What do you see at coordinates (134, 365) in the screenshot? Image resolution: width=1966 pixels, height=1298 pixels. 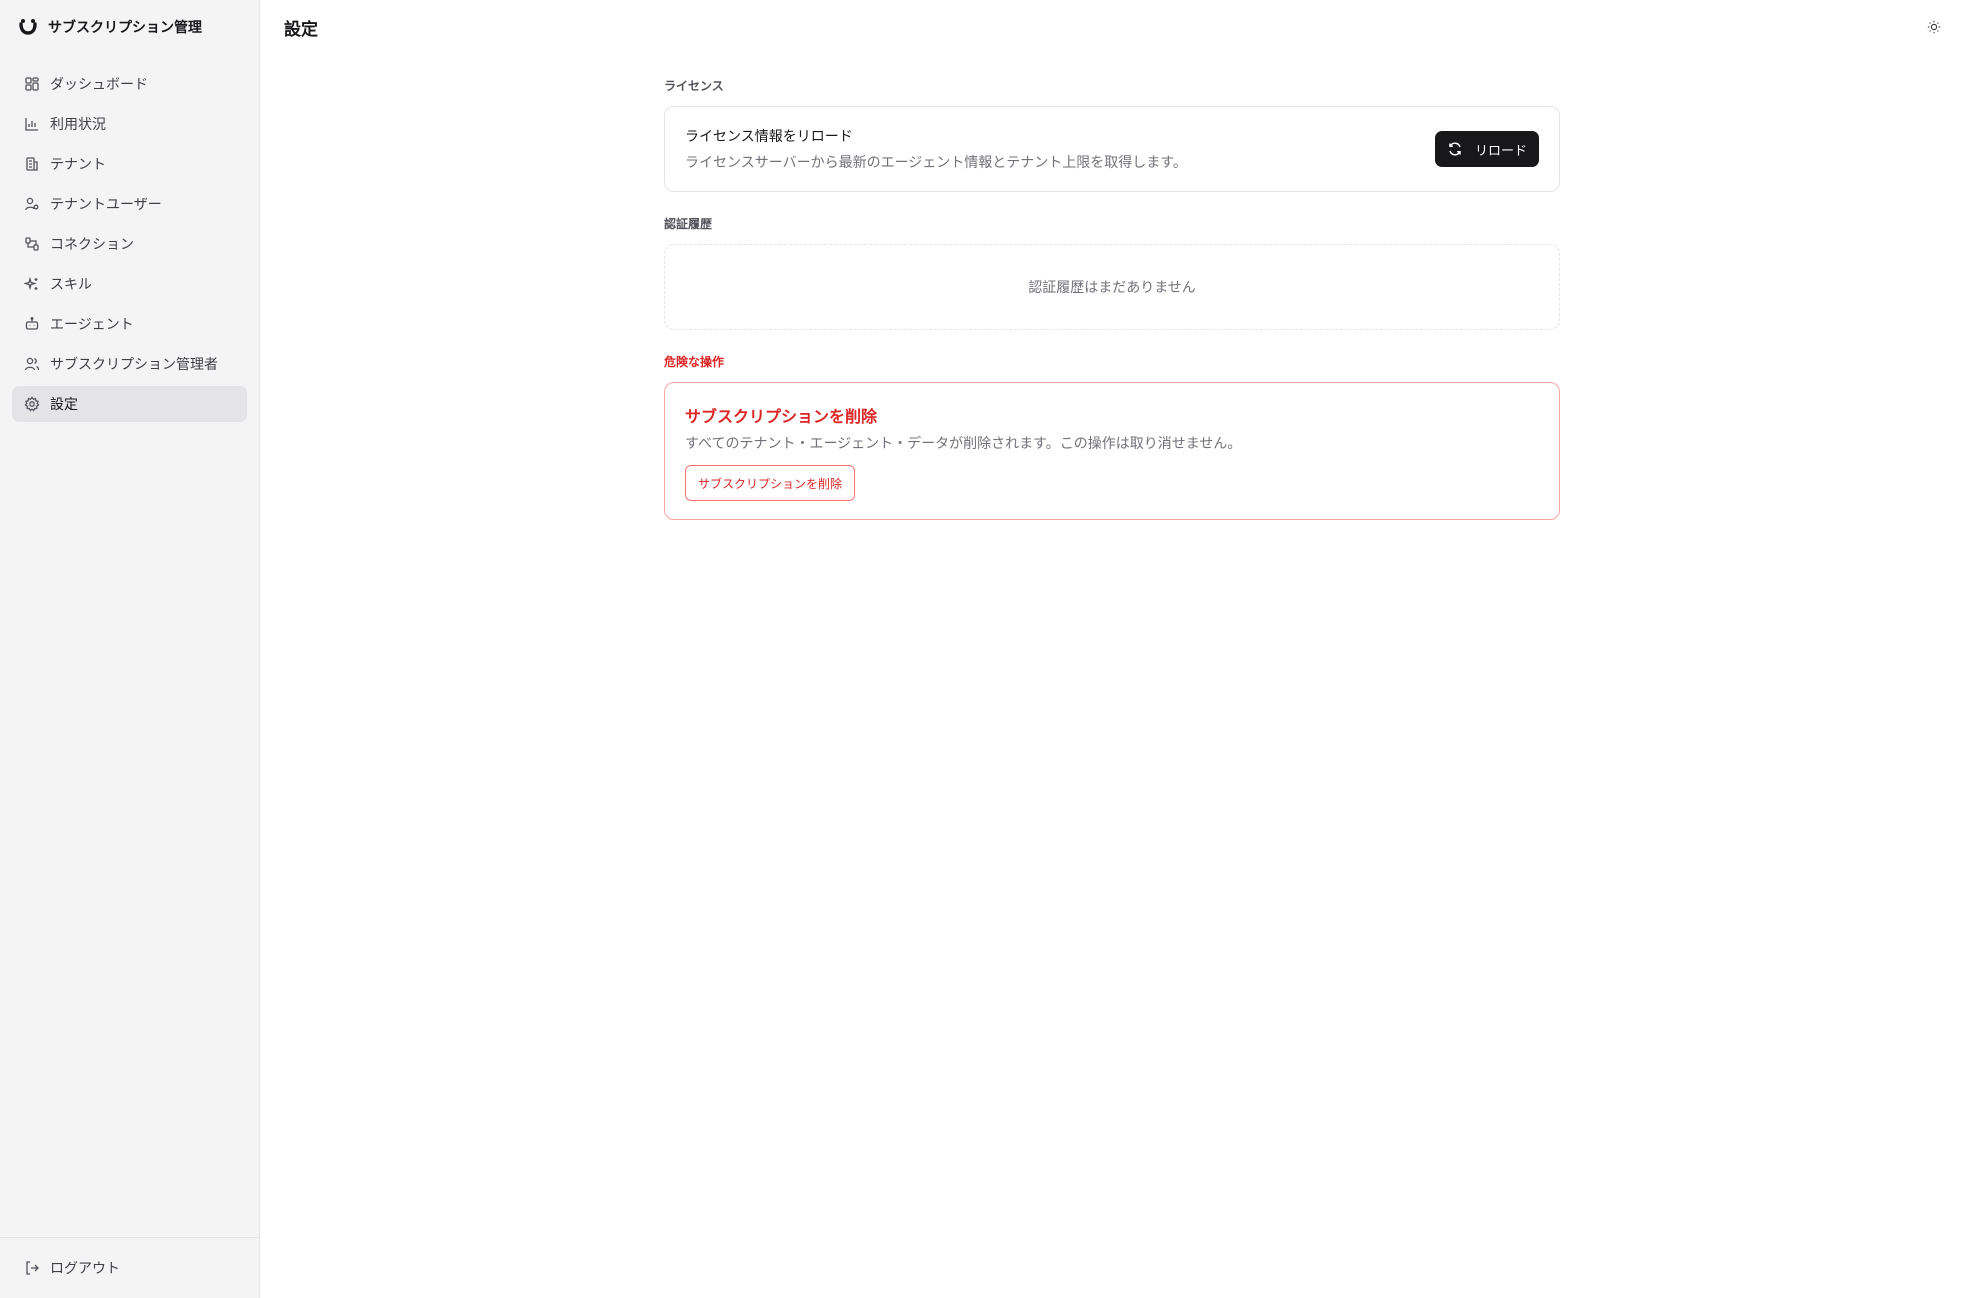 I see `sidebar-item-label: サブスクリプション管理者` at bounding box center [134, 365].